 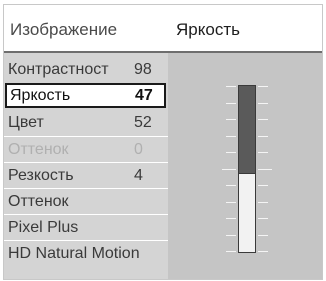 I want to click on menu-item-value: 52, so click(x=143, y=122).